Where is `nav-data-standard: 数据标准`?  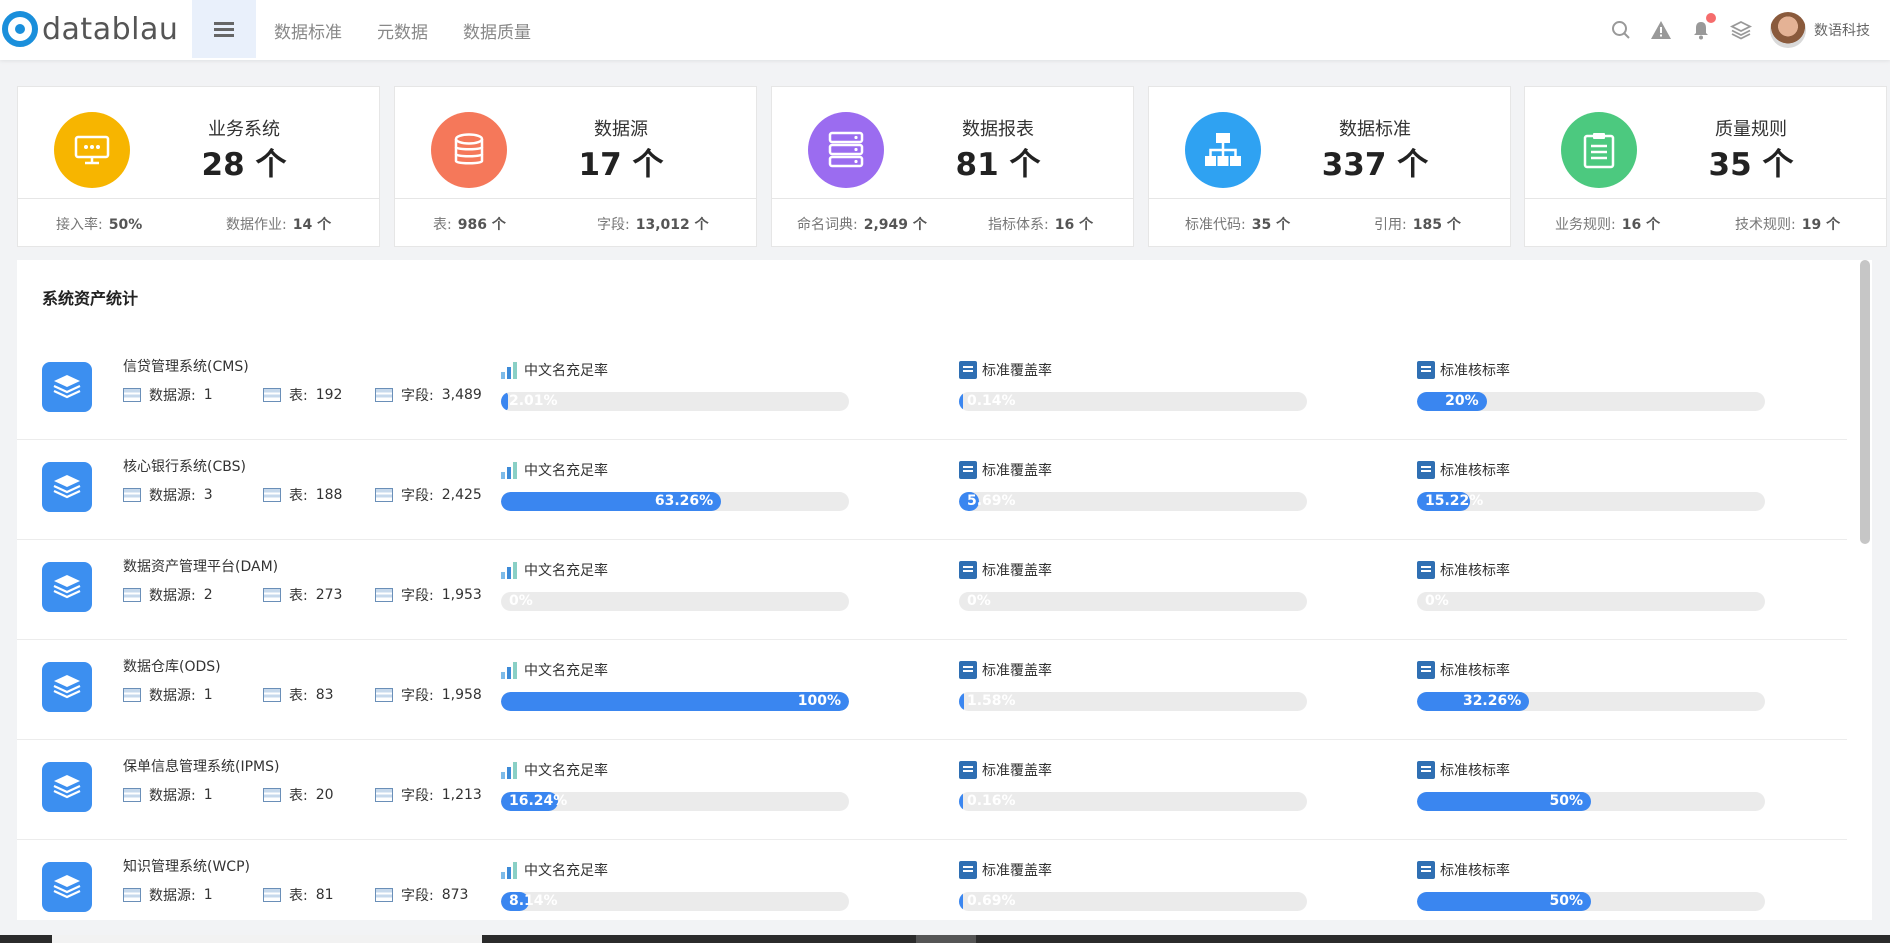 nav-data-standard: 数据标准 is located at coordinates (308, 30).